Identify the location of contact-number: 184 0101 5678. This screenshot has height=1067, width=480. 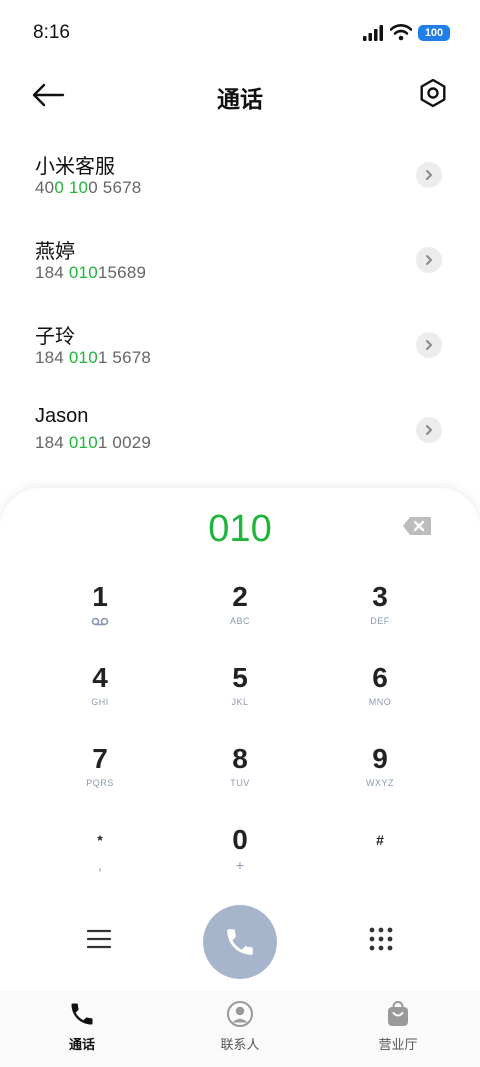
(93, 357).